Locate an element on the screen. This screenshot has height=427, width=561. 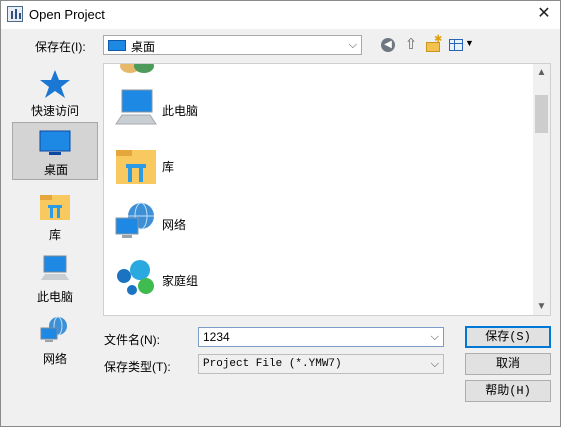
list-item: 网络 is located at coordinates (260, 224).